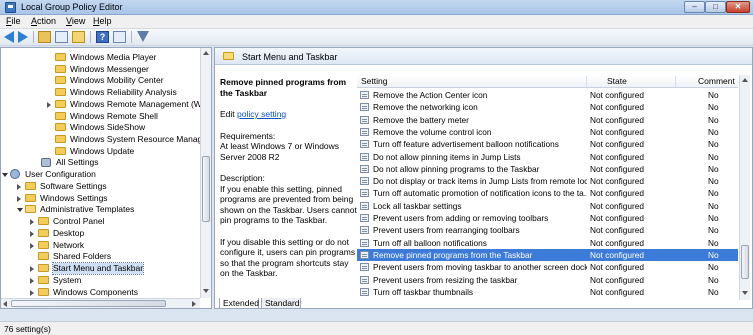 The width and height of the screenshot is (753, 335). I want to click on table-row: Remove the battery meter Not configured No, so click(547, 120).